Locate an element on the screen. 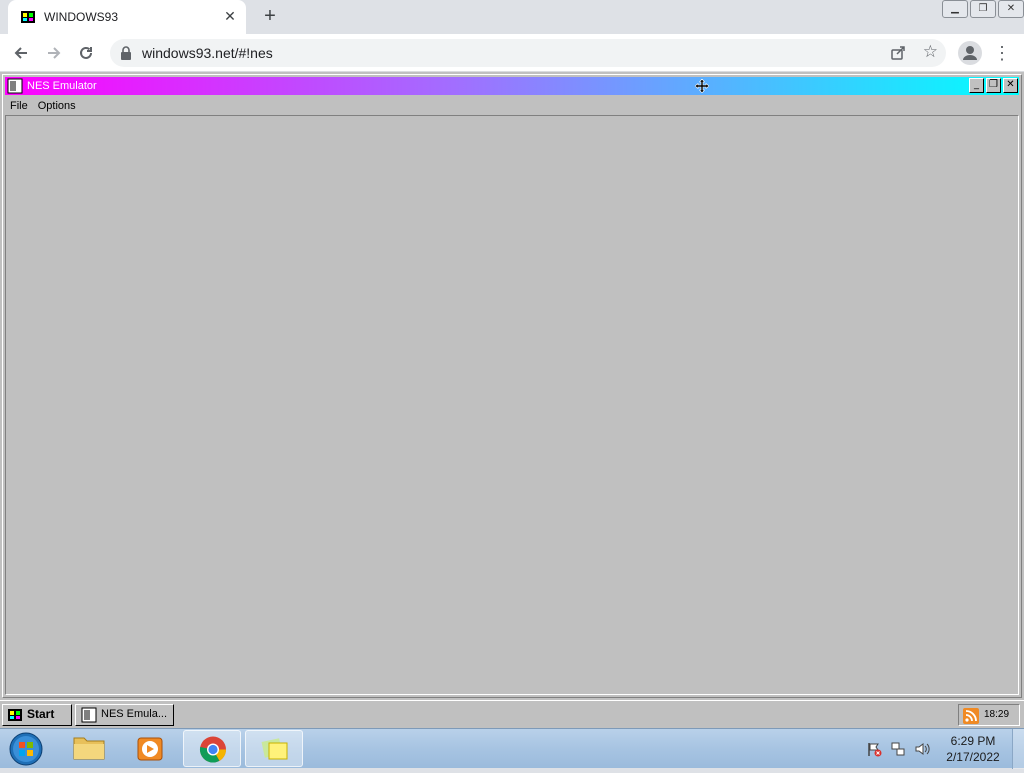 The width and height of the screenshot is (1024, 773). back-arrow-icon is located at coordinates (20, 53).